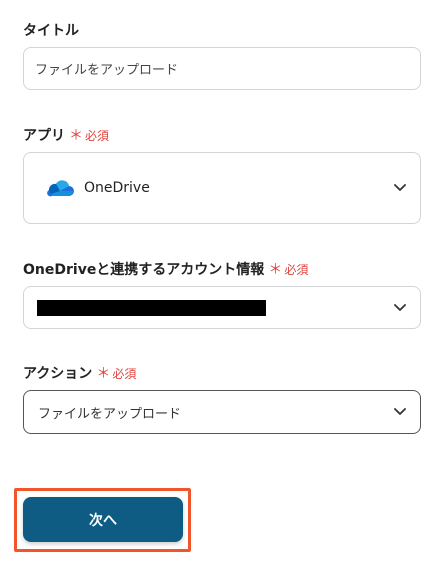 Image resolution: width=448 pixels, height=561 pixels. I want to click on next-button: 次へ, so click(103, 519).